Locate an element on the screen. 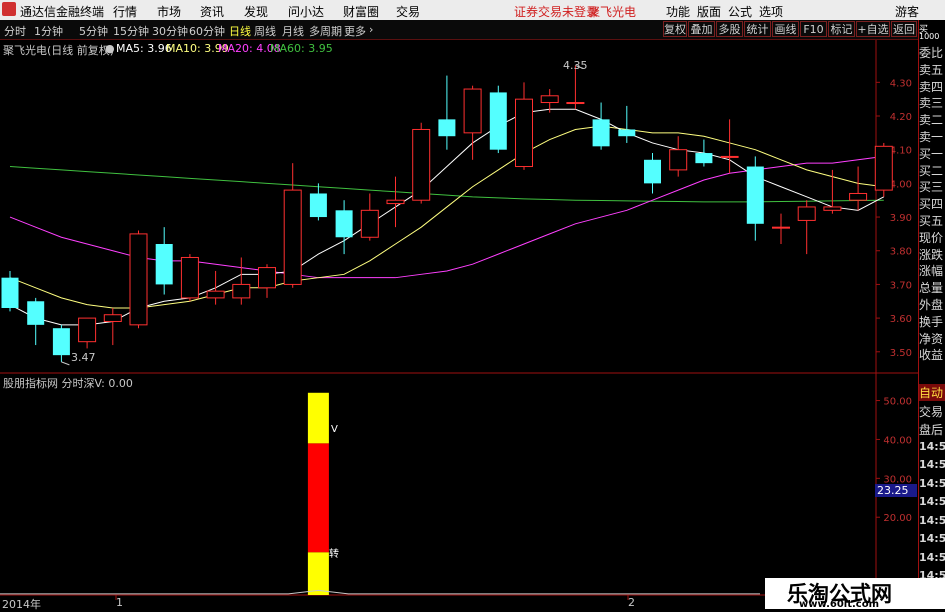  period-more: 更多 is located at coordinates (355, 31).